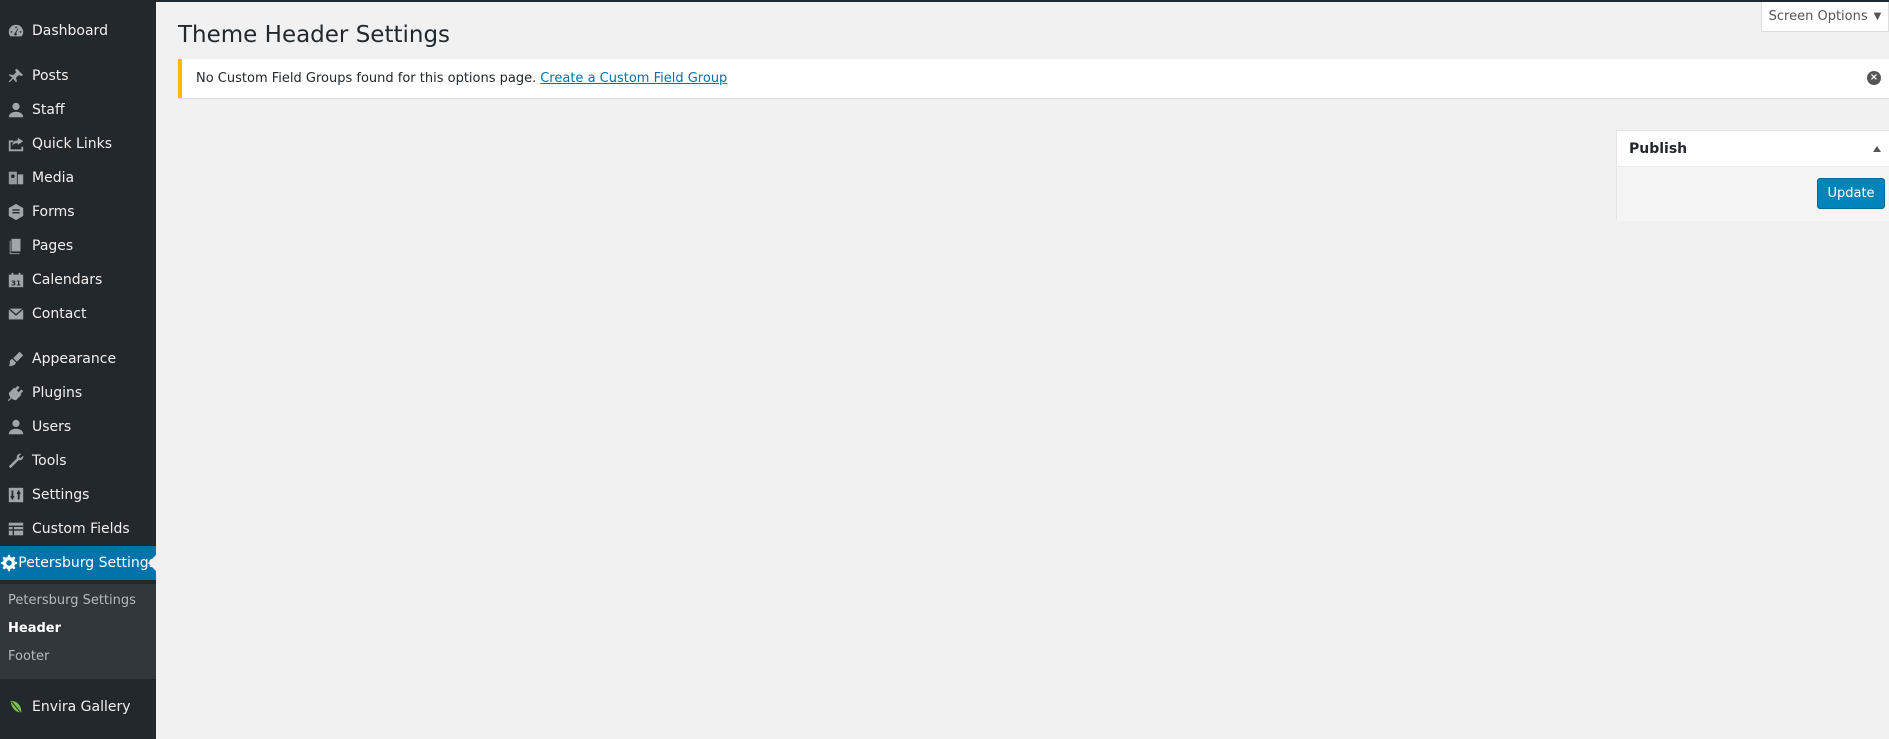 This screenshot has height=739, width=1889. What do you see at coordinates (49, 461) in the screenshot?
I see `menu-label: Tools` at bounding box center [49, 461].